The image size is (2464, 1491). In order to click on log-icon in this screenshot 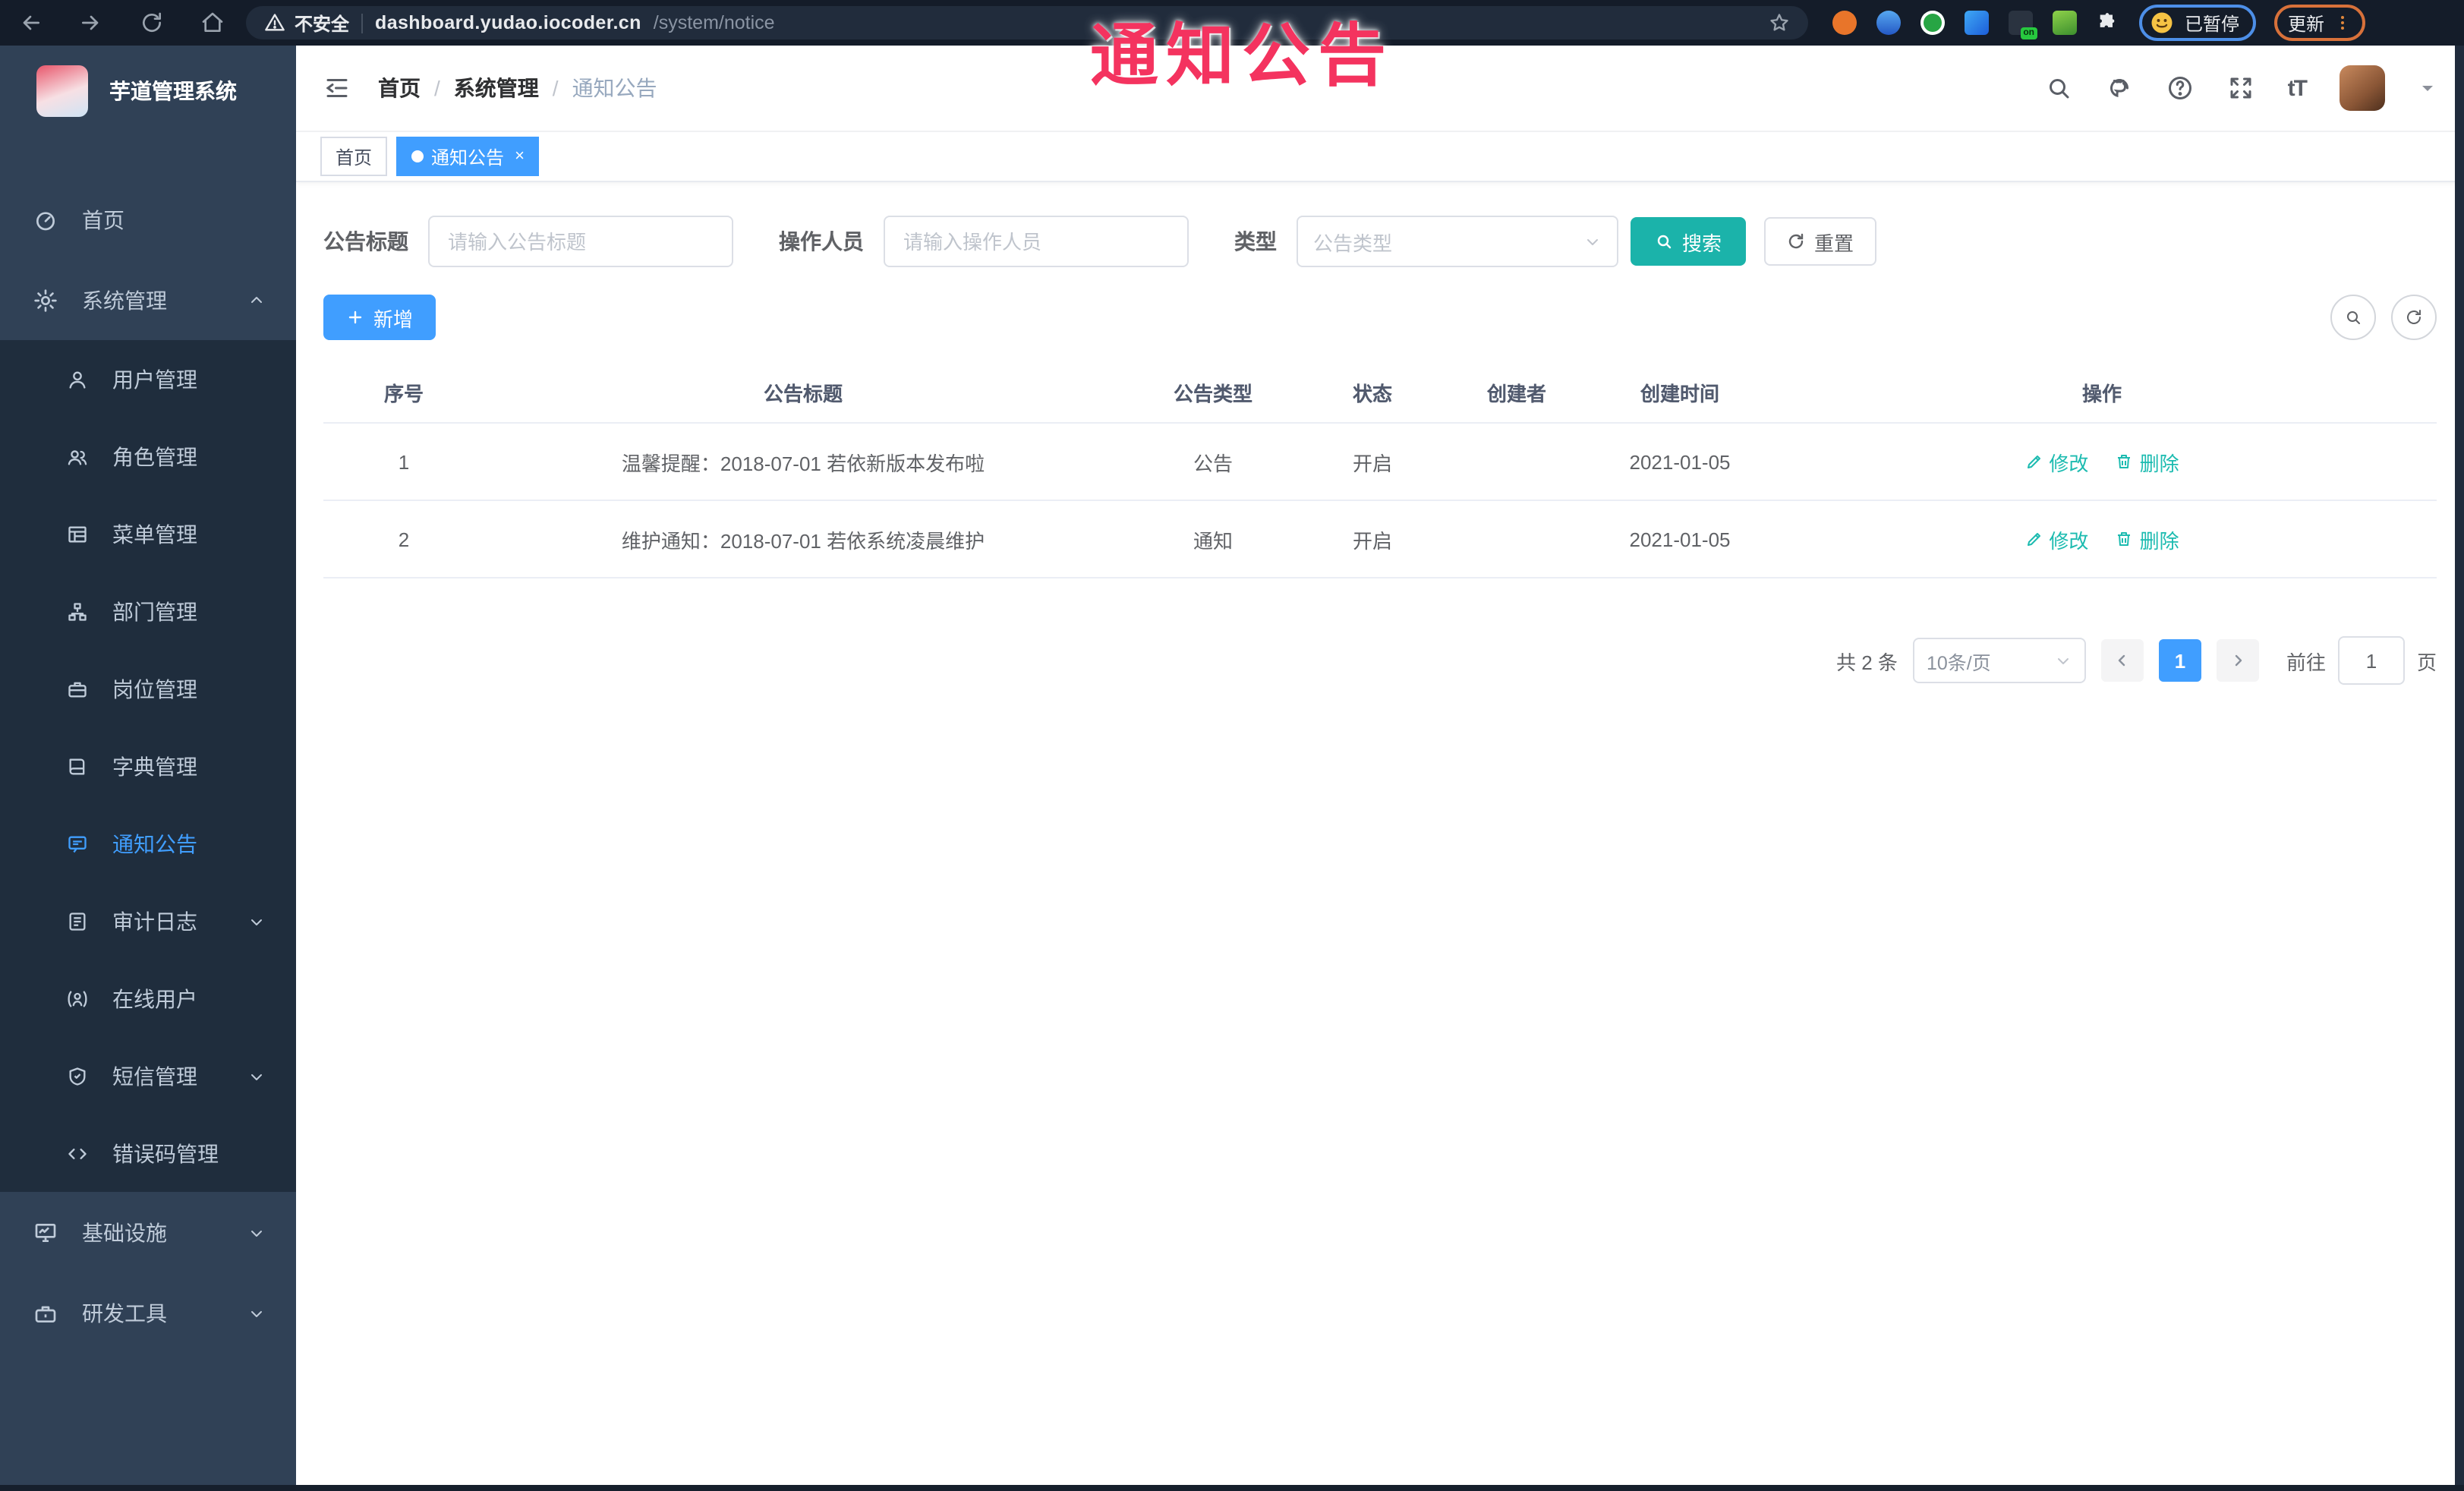, I will do `click(77, 920)`.